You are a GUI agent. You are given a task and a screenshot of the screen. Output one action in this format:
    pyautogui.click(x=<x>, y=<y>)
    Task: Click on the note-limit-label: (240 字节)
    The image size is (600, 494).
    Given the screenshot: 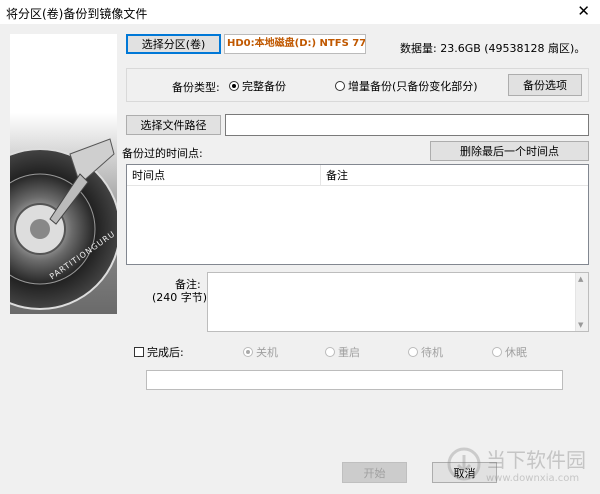 What is the action you would take?
    pyautogui.click(x=180, y=297)
    